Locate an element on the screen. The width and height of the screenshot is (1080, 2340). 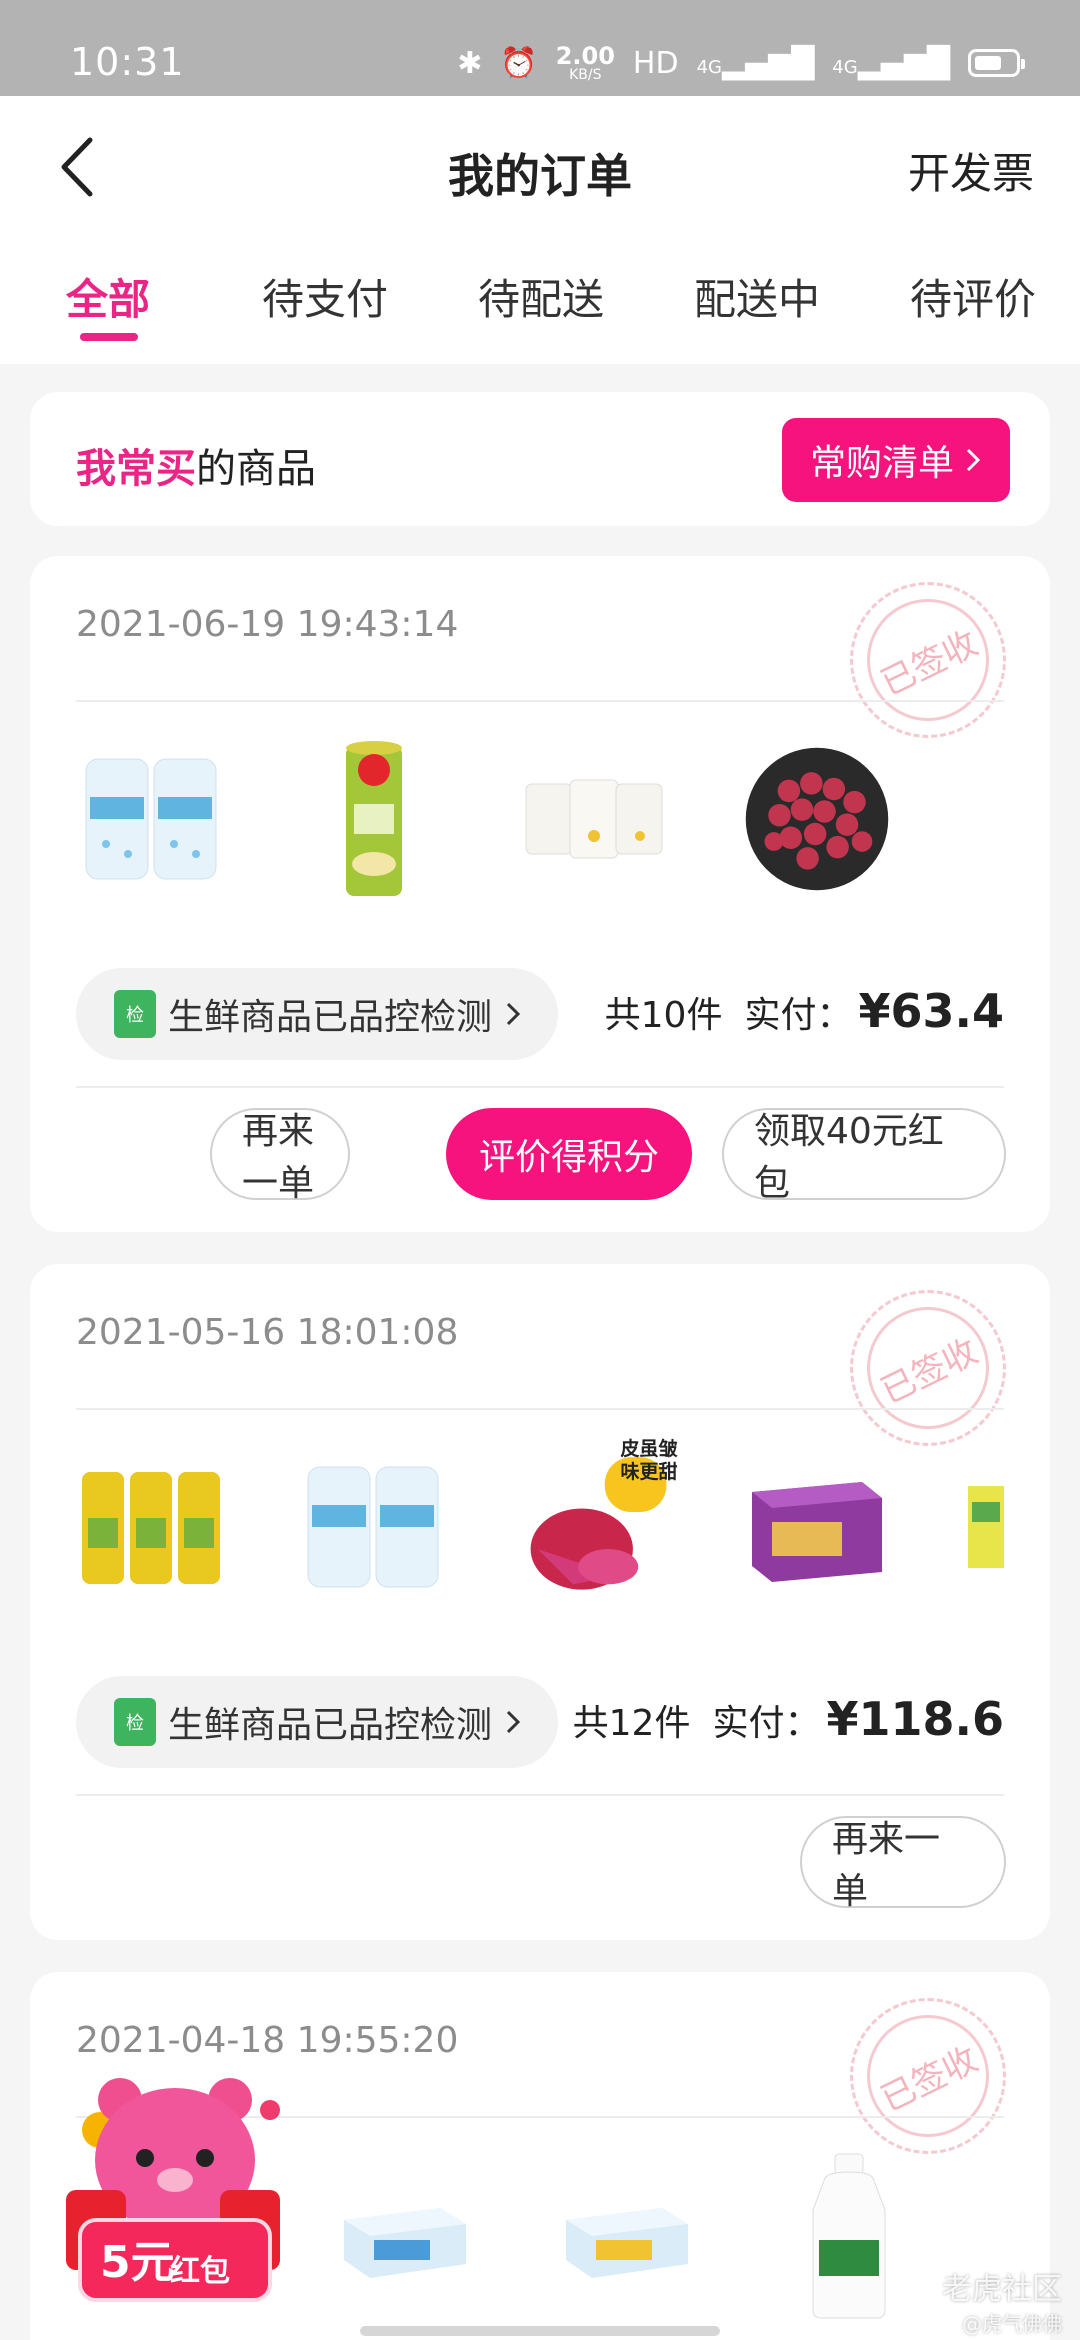
order-summary: 共10件 实付： ¥63.4 is located at coordinates (804, 1011).